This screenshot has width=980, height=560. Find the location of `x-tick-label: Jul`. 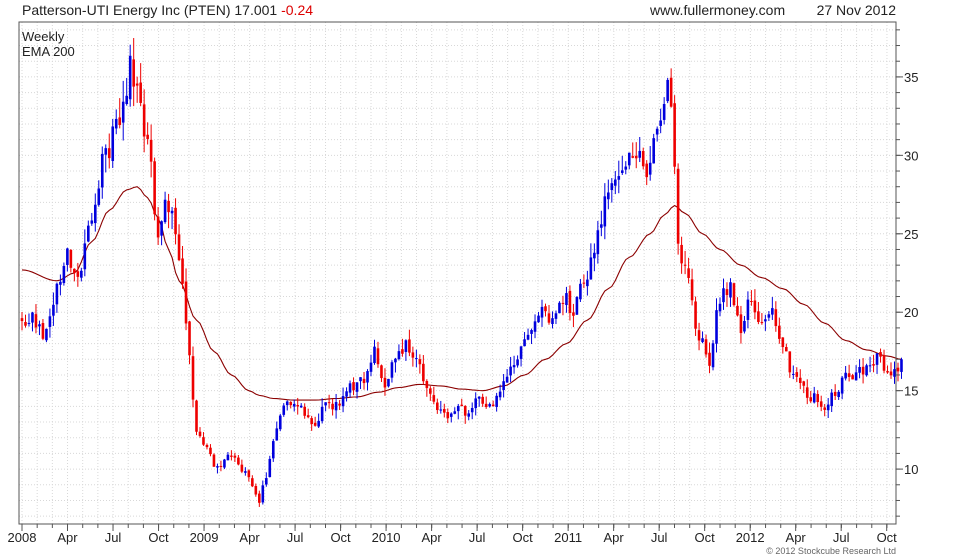

x-tick-label: Jul is located at coordinates (841, 537).